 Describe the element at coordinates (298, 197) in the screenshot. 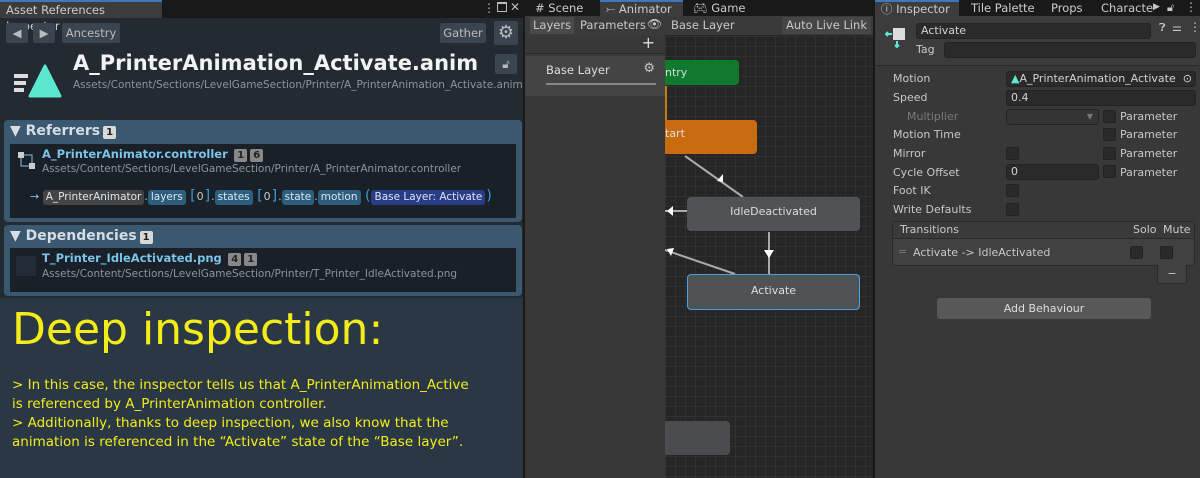

I see `chain-prop: state` at that location.